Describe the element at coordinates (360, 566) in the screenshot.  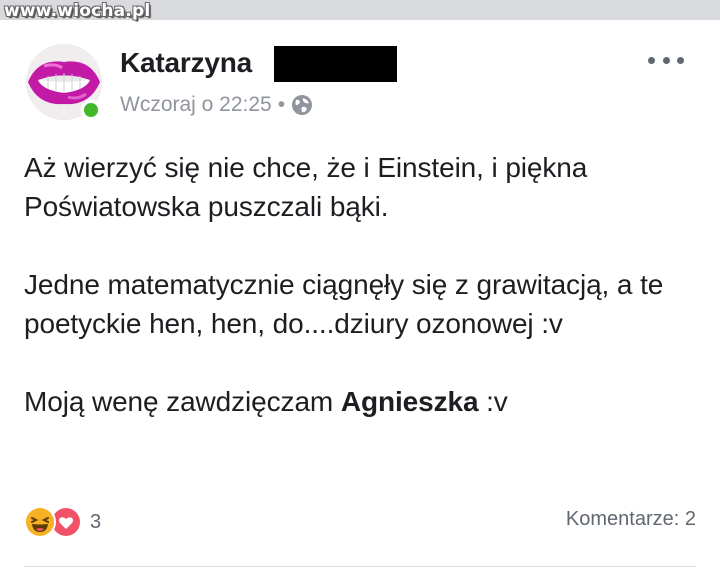
I see `divider` at that location.